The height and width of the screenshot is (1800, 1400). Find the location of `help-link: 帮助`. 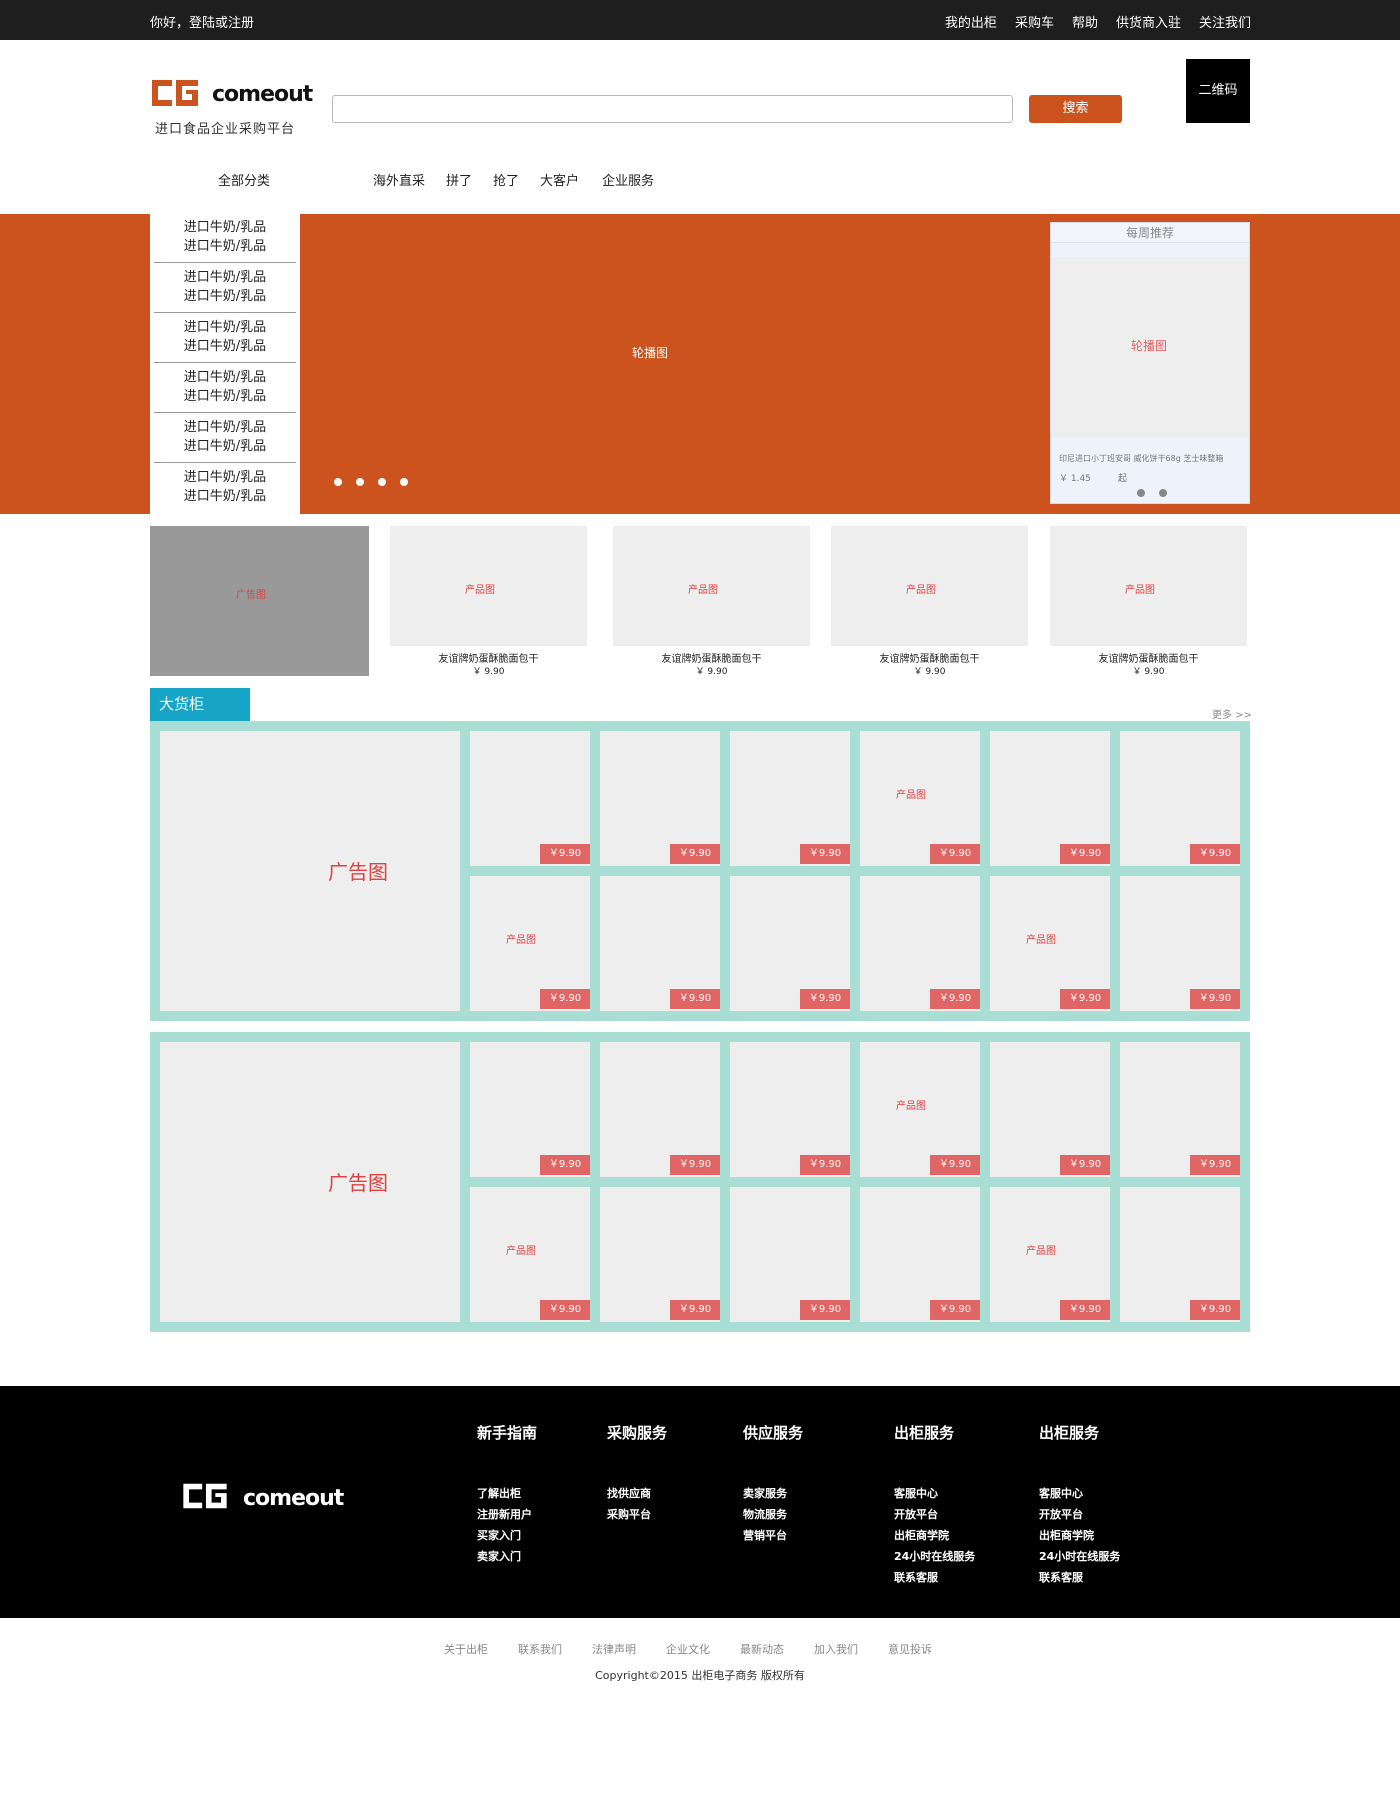

help-link: 帮助 is located at coordinates (1085, 21).